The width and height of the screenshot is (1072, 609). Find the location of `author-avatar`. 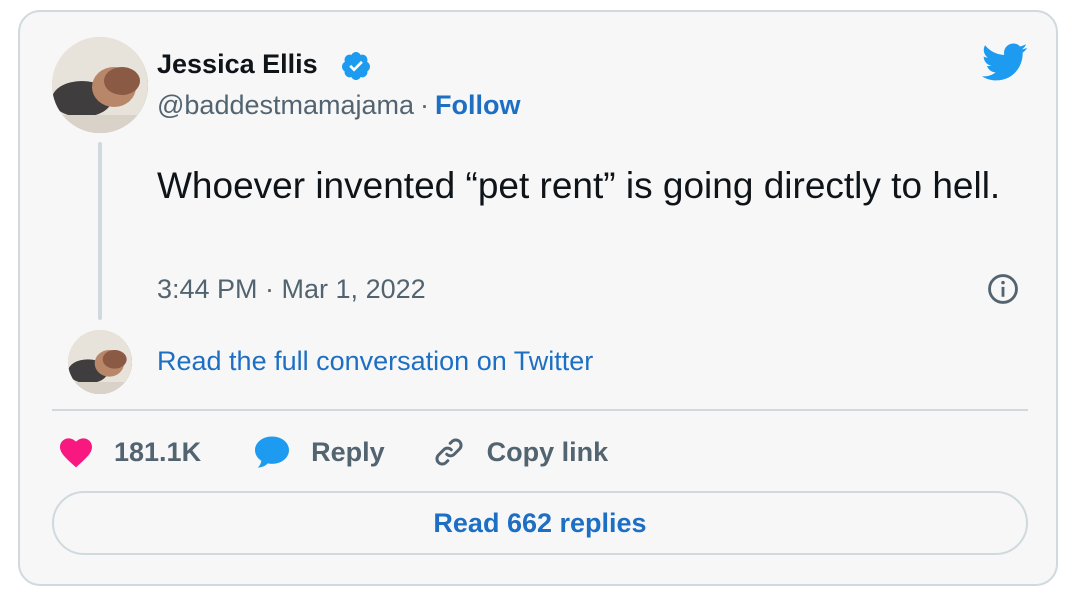

author-avatar is located at coordinates (100, 85).